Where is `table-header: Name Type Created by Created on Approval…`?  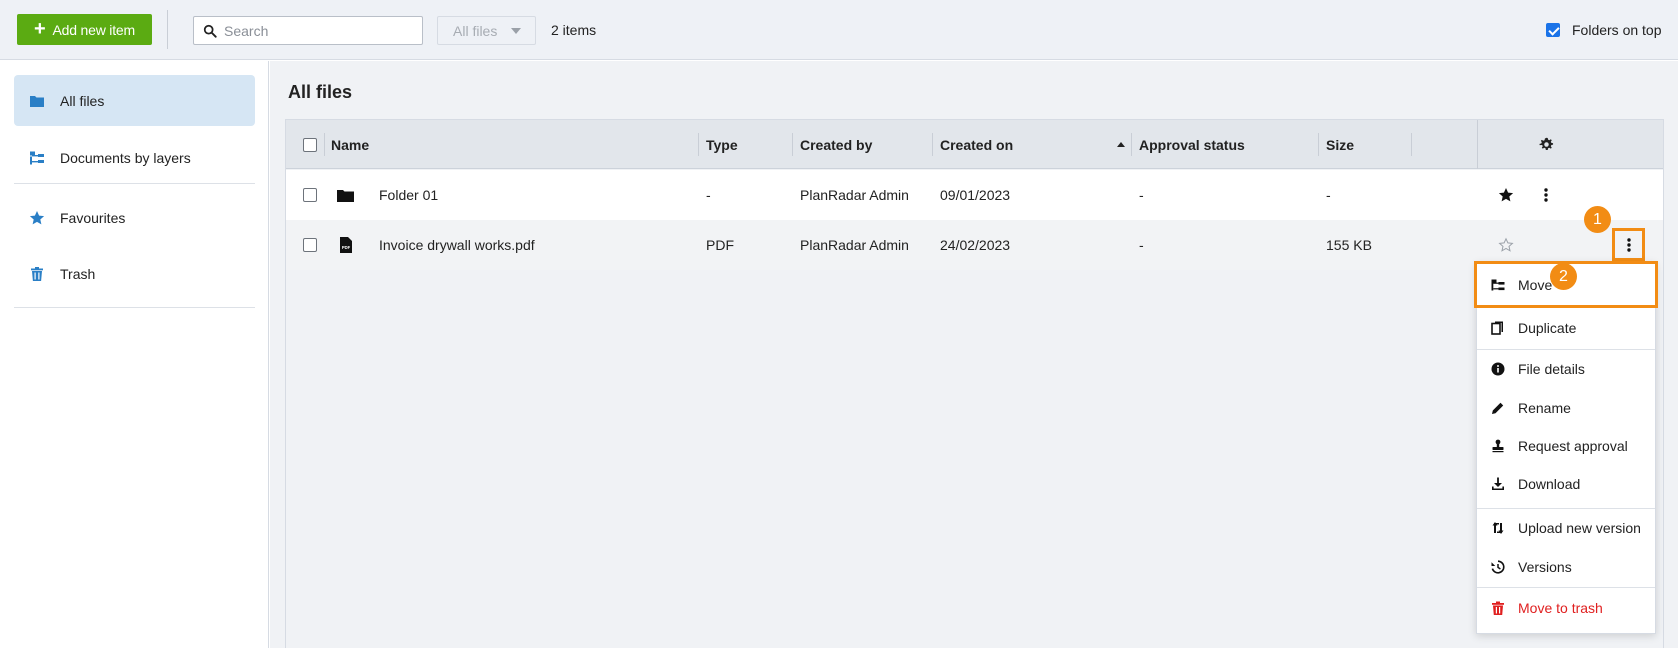
table-header: Name Type Created by Created on Approval… is located at coordinates (974, 144).